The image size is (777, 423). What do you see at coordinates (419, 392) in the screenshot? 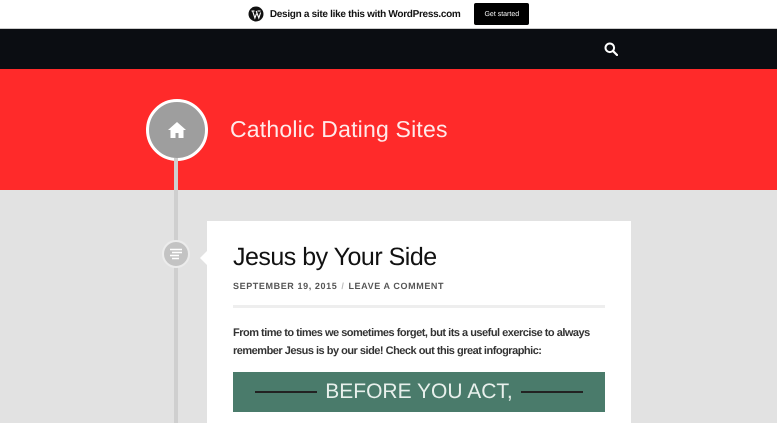
I see `infographic-heading: BEFORE YOU ACT,` at bounding box center [419, 392].